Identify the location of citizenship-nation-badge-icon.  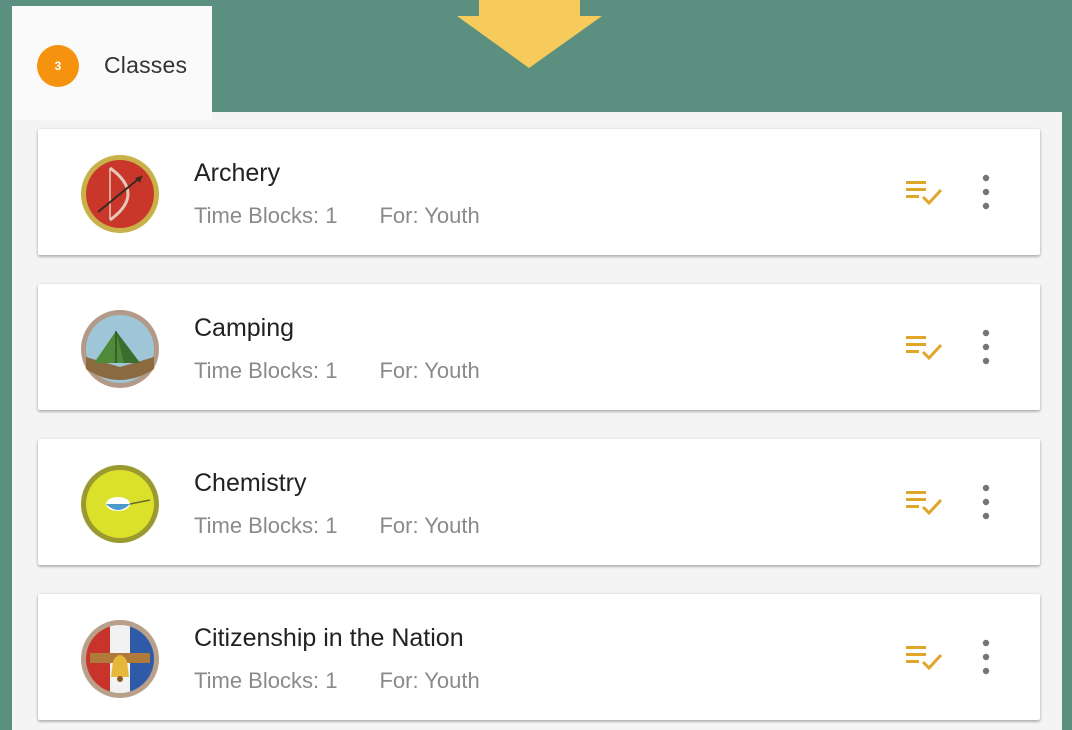
(120, 659).